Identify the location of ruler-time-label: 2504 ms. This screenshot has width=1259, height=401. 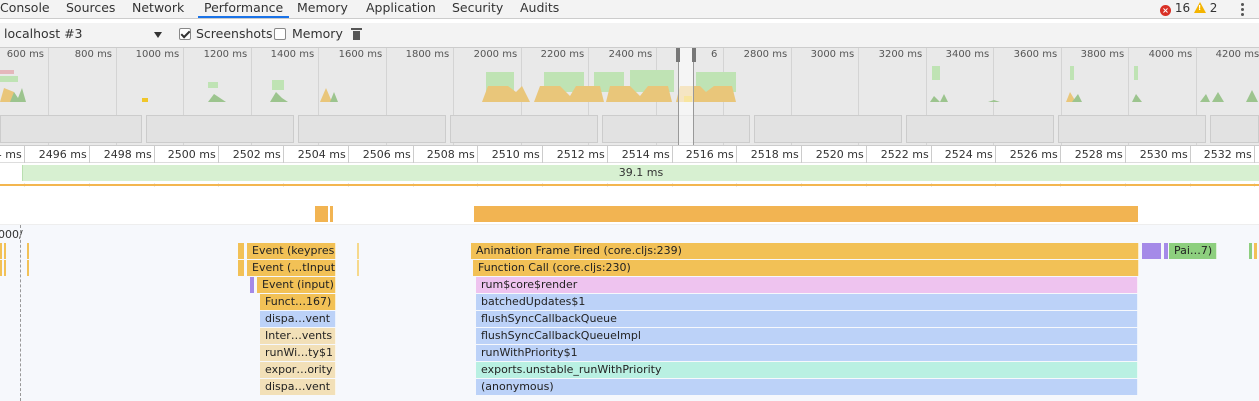
(321, 154).